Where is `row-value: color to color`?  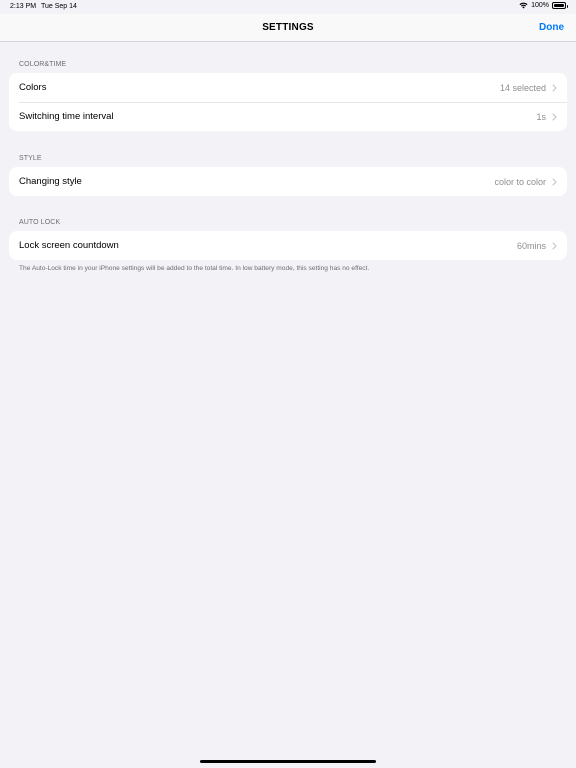 row-value: color to color is located at coordinates (520, 181).